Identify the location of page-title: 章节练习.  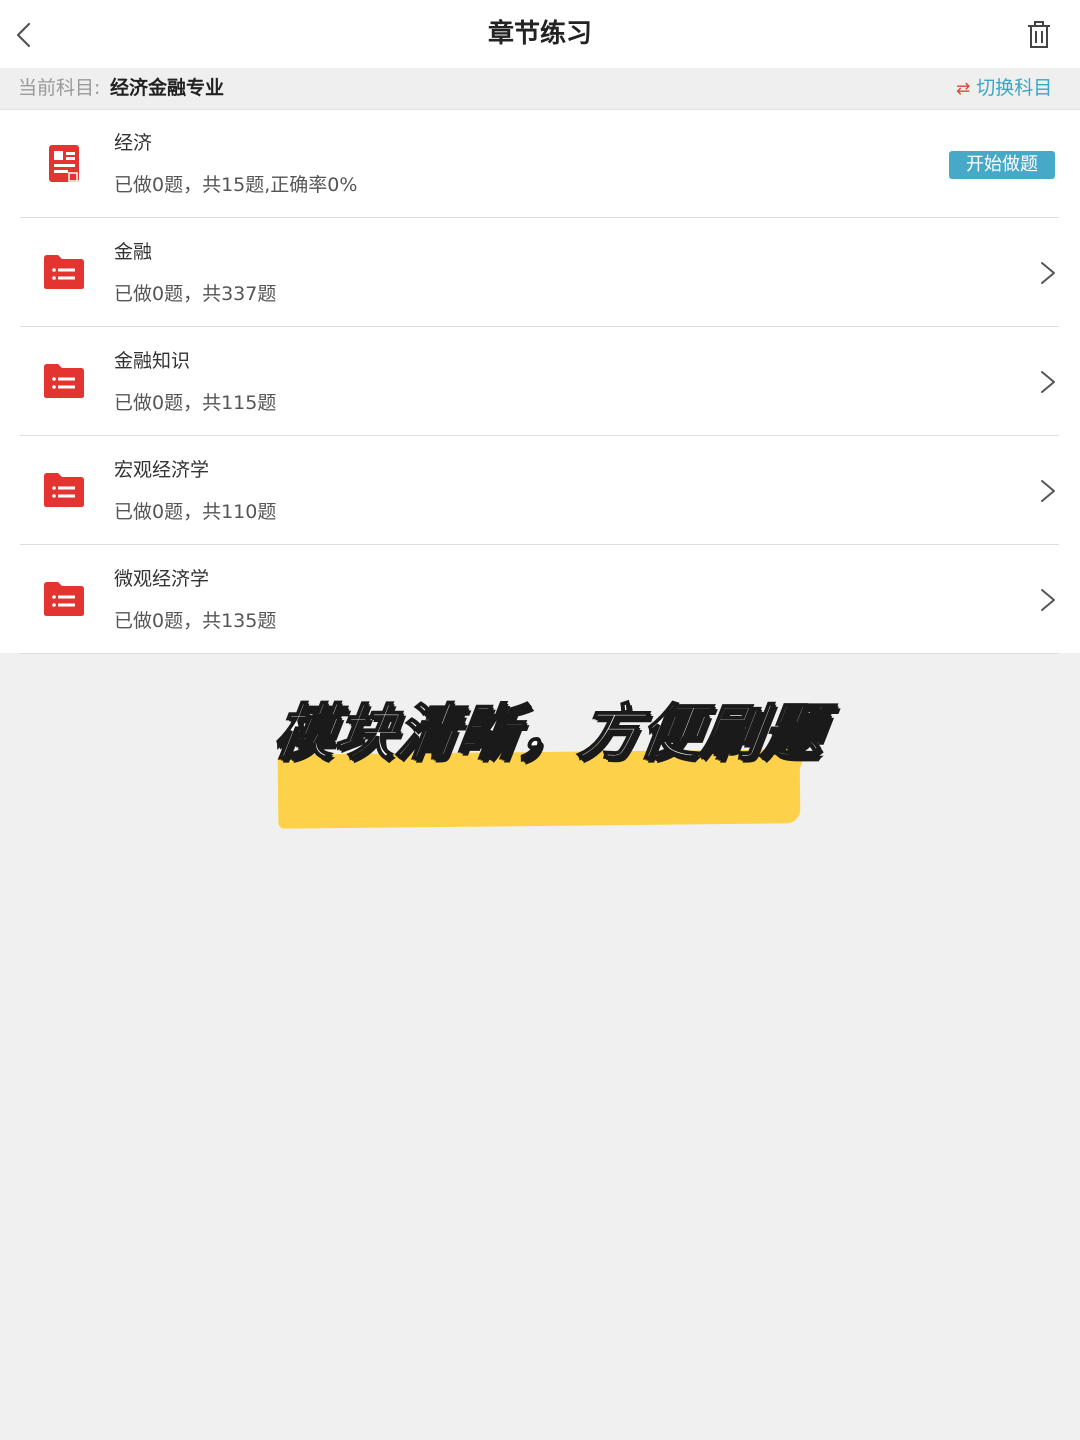
(539, 34).